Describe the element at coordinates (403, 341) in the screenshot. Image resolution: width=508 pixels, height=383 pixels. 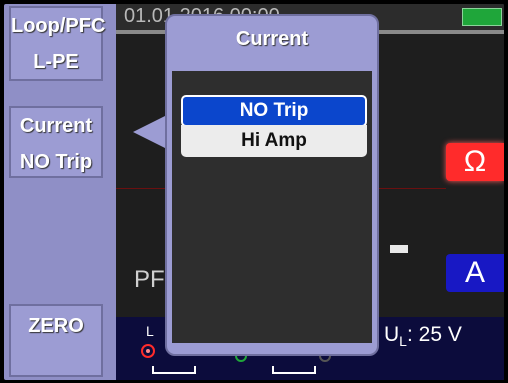
I see `ul-subscript: L` at that location.